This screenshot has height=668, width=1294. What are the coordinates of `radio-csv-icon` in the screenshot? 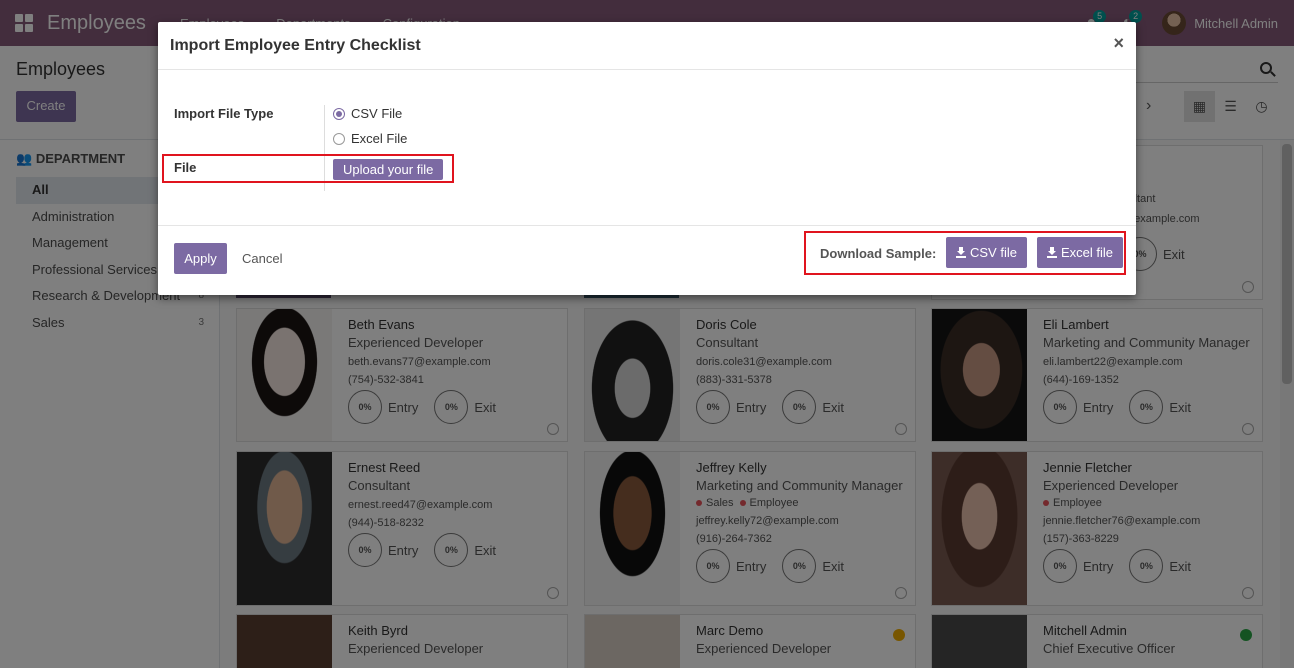 It's located at (339, 113).